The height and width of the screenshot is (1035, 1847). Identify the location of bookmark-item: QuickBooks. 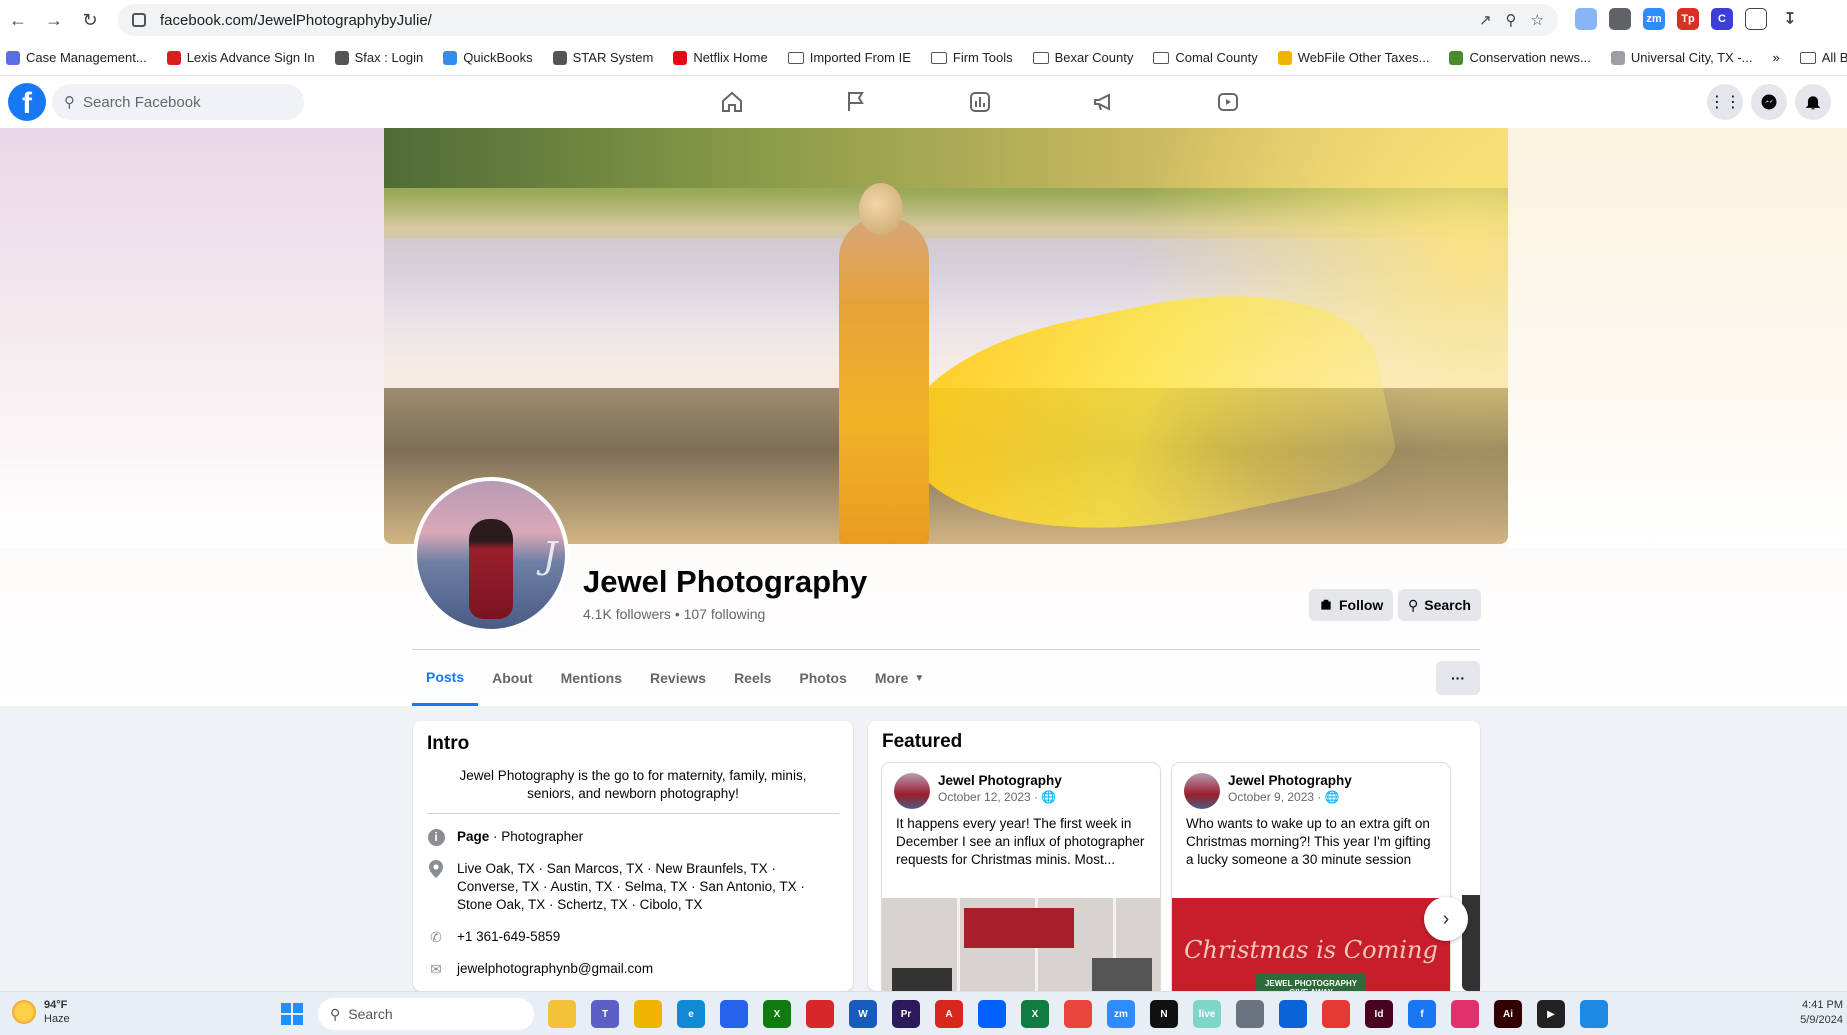
(488, 57).